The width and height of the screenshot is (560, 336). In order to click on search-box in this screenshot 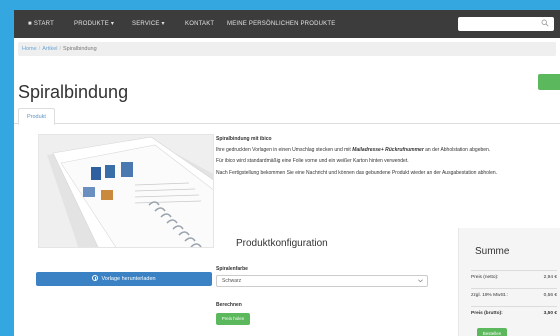, I will do `click(506, 24)`.